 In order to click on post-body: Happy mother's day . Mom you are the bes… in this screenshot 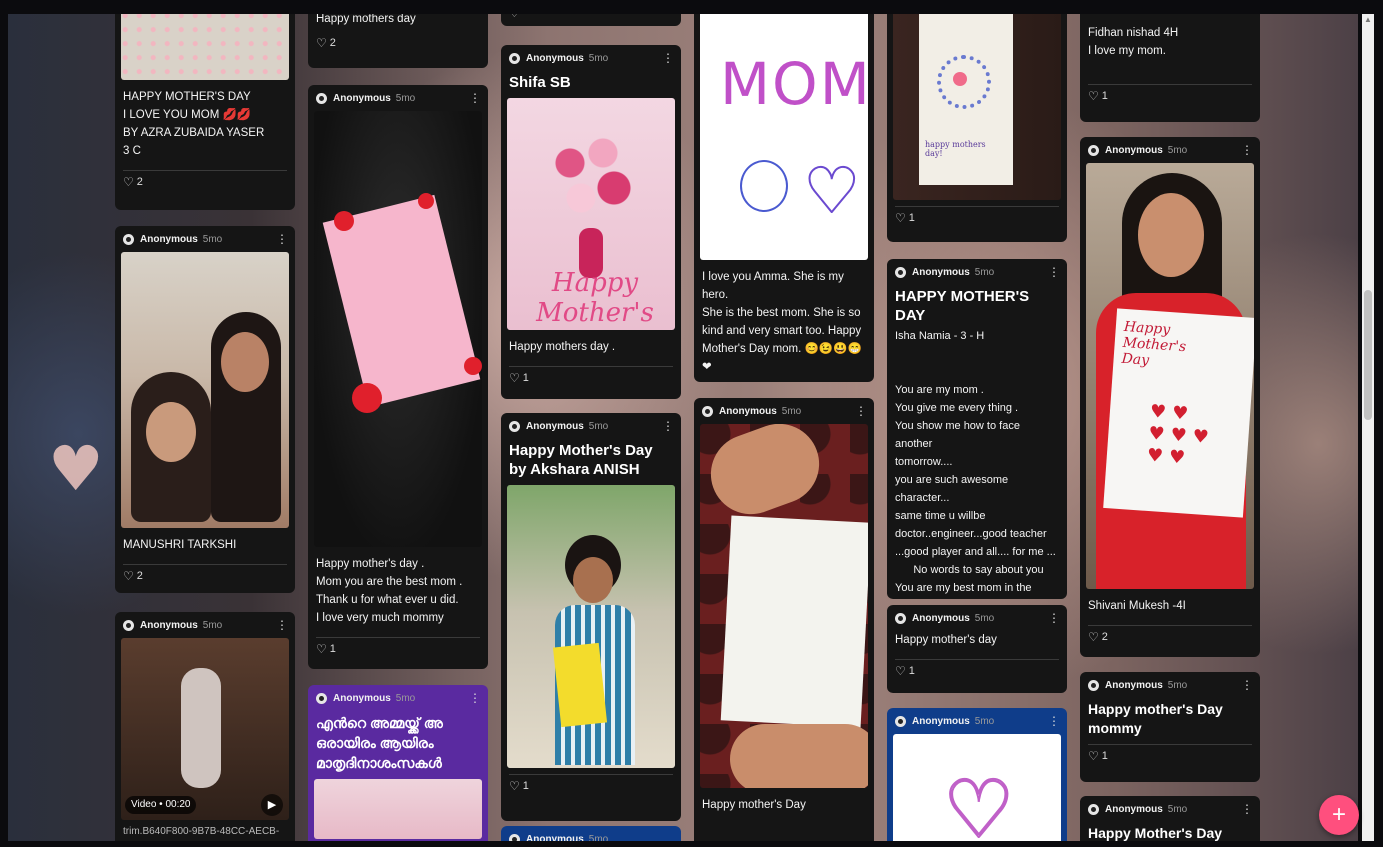, I will do `click(389, 591)`.